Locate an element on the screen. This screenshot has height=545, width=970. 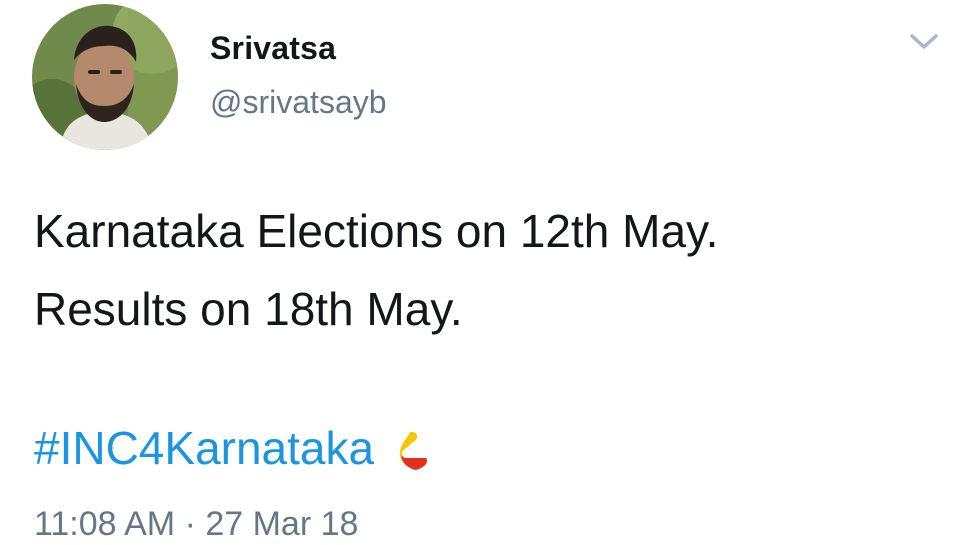
author-handle: @srivatsayb is located at coordinates (298, 102).